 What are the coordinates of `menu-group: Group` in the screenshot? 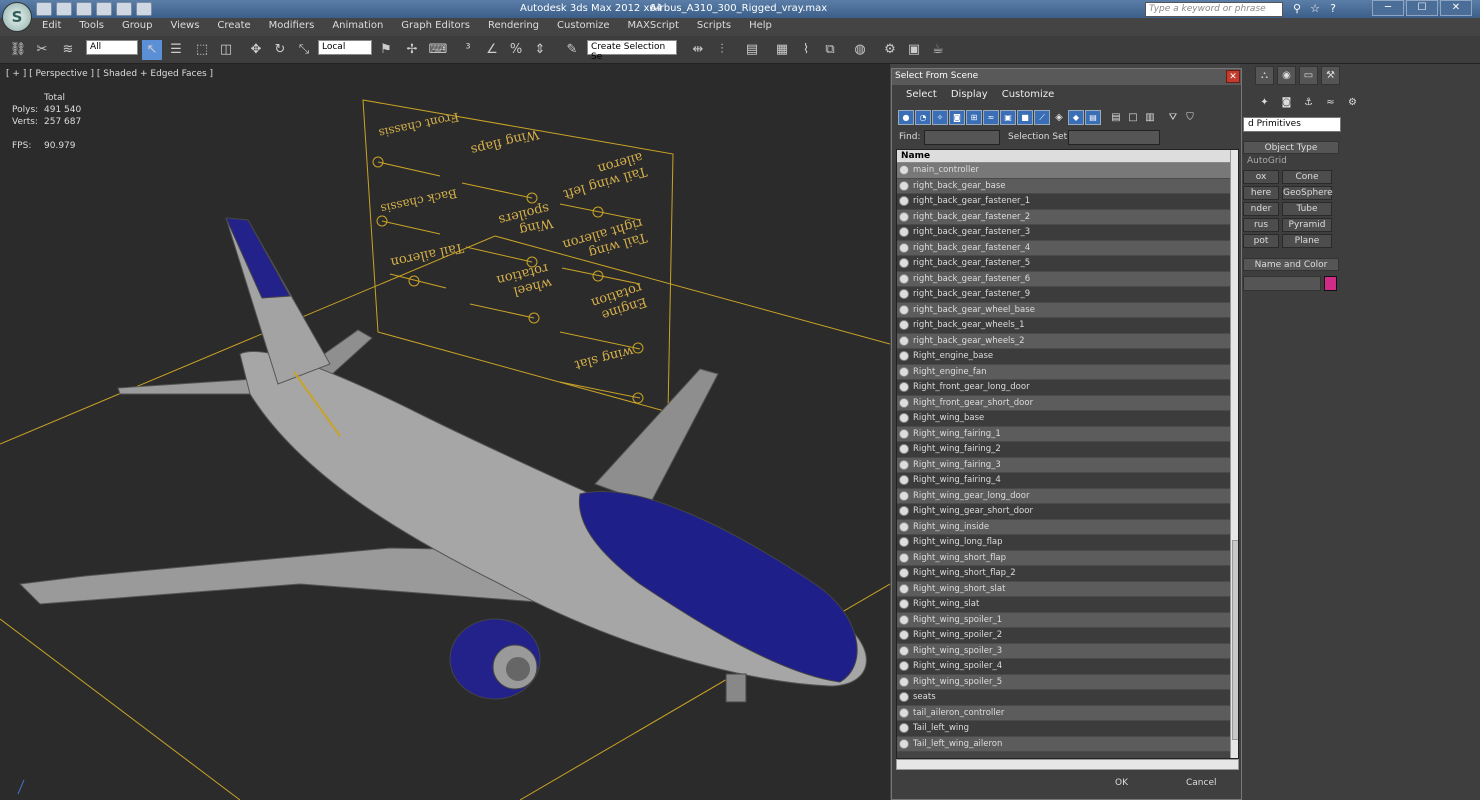 It's located at (142, 27).